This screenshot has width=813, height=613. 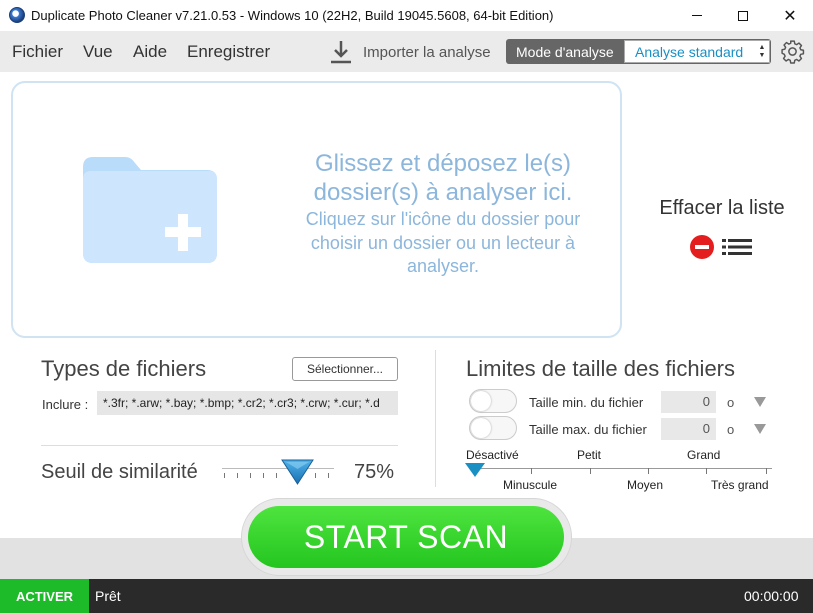 What do you see at coordinates (704, 455) in the screenshot?
I see `size-scale-large: Grand` at bounding box center [704, 455].